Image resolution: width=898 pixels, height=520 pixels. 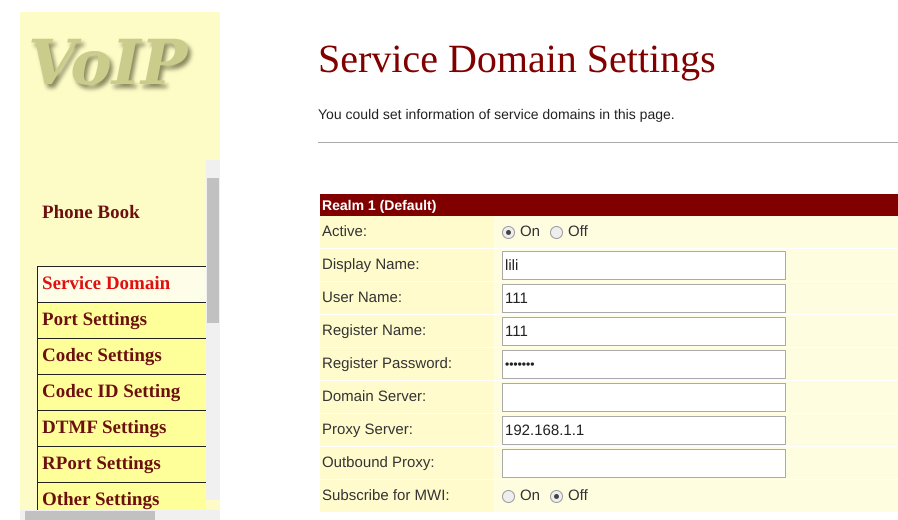 What do you see at coordinates (644, 364) in the screenshot?
I see `text-field: •••••••` at bounding box center [644, 364].